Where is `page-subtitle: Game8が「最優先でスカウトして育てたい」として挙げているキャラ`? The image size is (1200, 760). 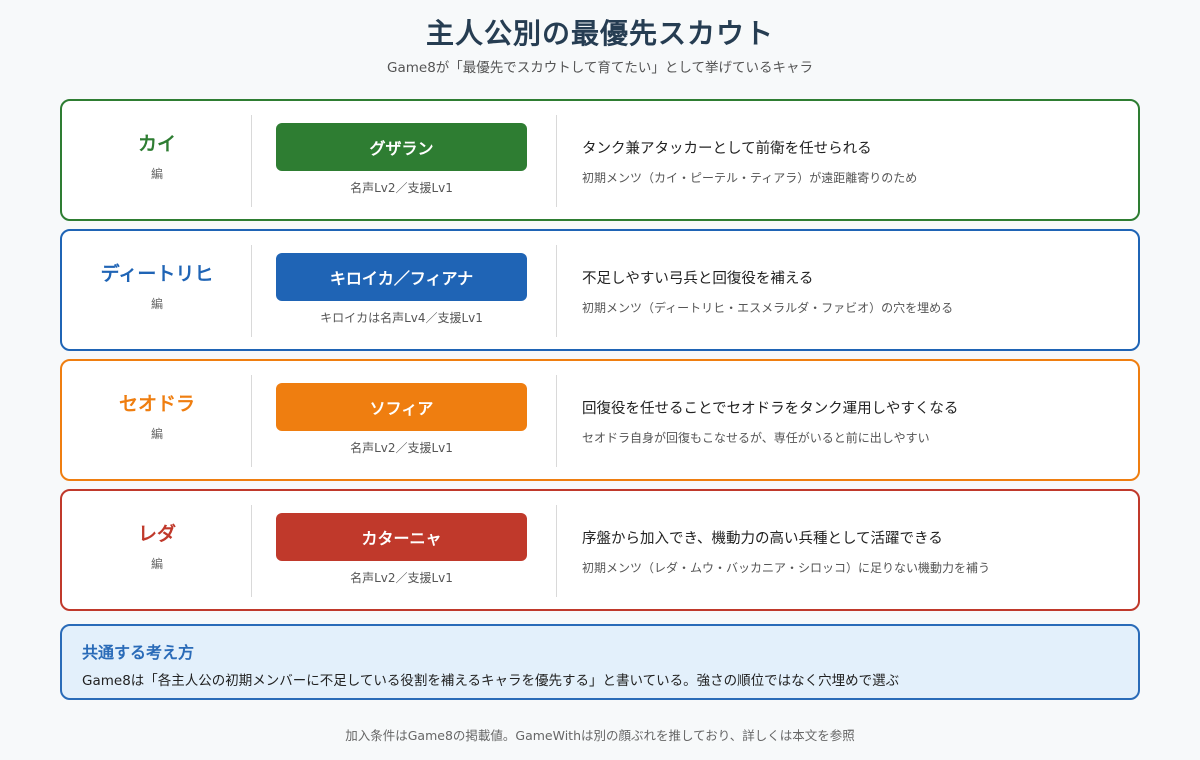 page-subtitle: Game8が「最優先でスカウトして育てたい」として挙げているキャラ is located at coordinates (600, 68).